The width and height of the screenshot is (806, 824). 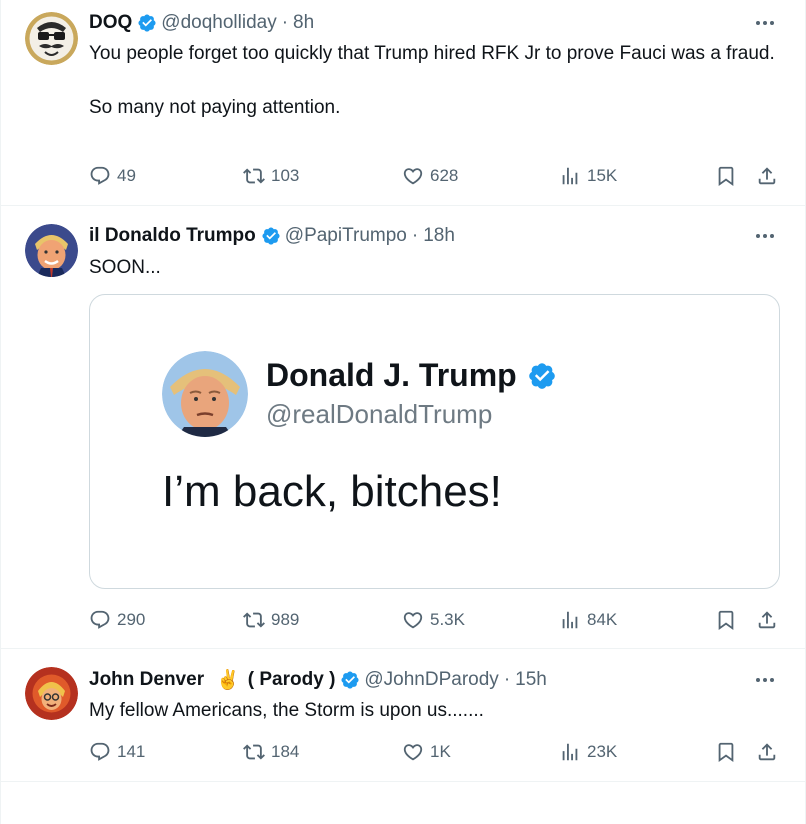 I want to click on embed-avatar, so click(x=205, y=394).